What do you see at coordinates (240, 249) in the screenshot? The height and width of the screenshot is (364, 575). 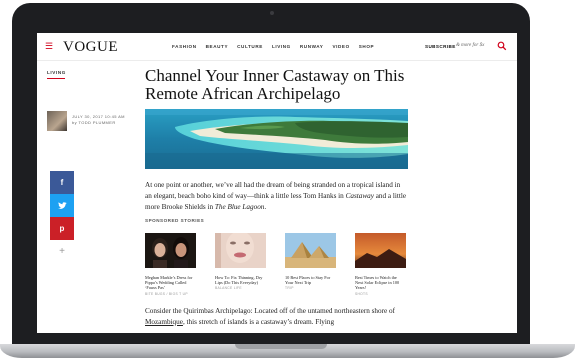 I see `sponsored-image-lips` at bounding box center [240, 249].